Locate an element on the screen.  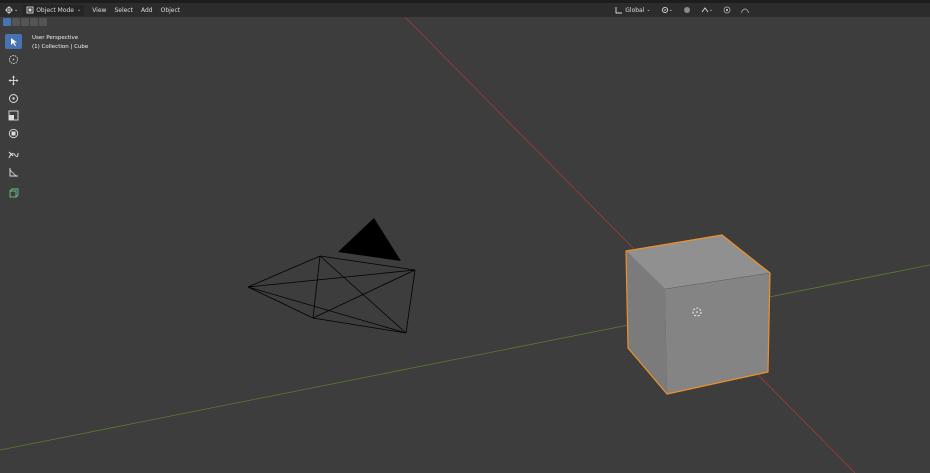
tool-shelf is located at coordinates (14, 119).